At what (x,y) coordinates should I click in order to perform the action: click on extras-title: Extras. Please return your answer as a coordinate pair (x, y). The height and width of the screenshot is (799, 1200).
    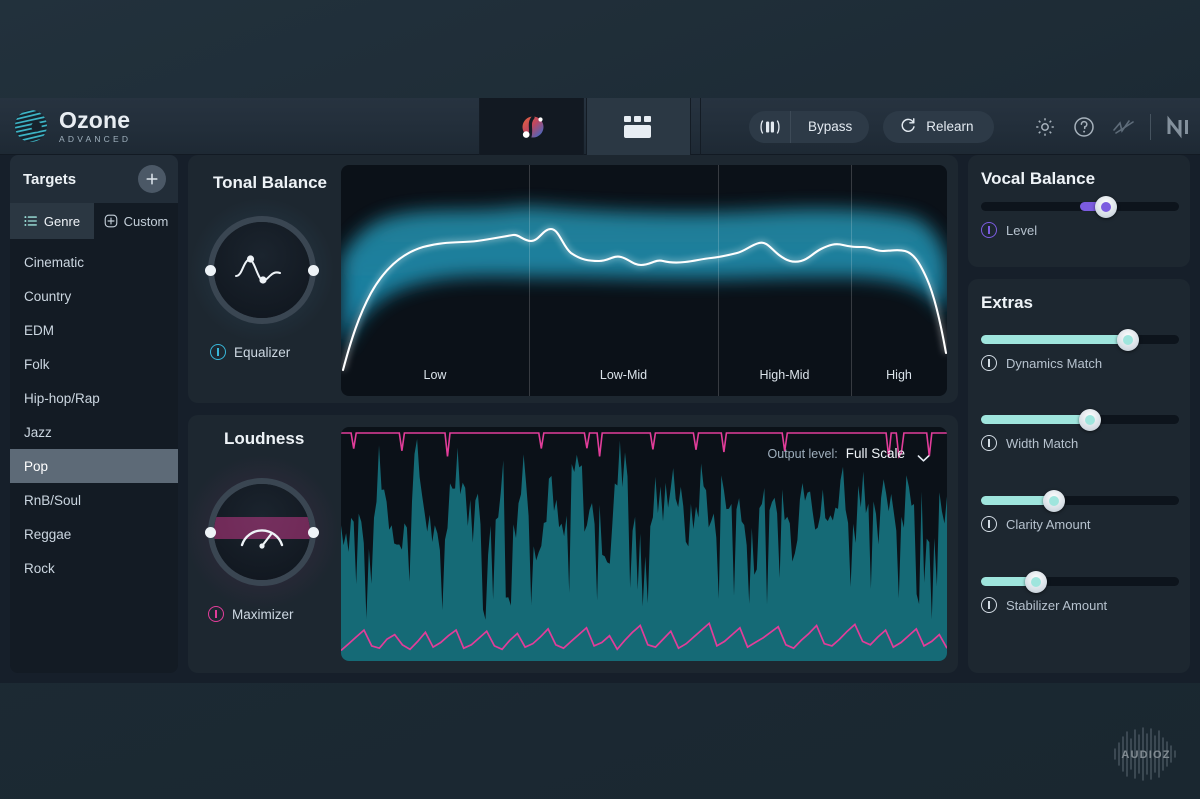
    Looking at the image, I should click on (1007, 302).